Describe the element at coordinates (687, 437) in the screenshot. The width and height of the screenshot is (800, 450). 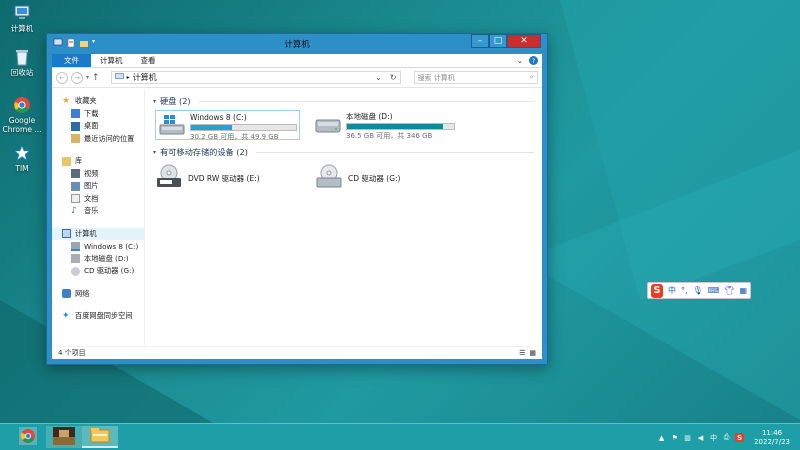
I see `network-status-icon: ▥` at that location.